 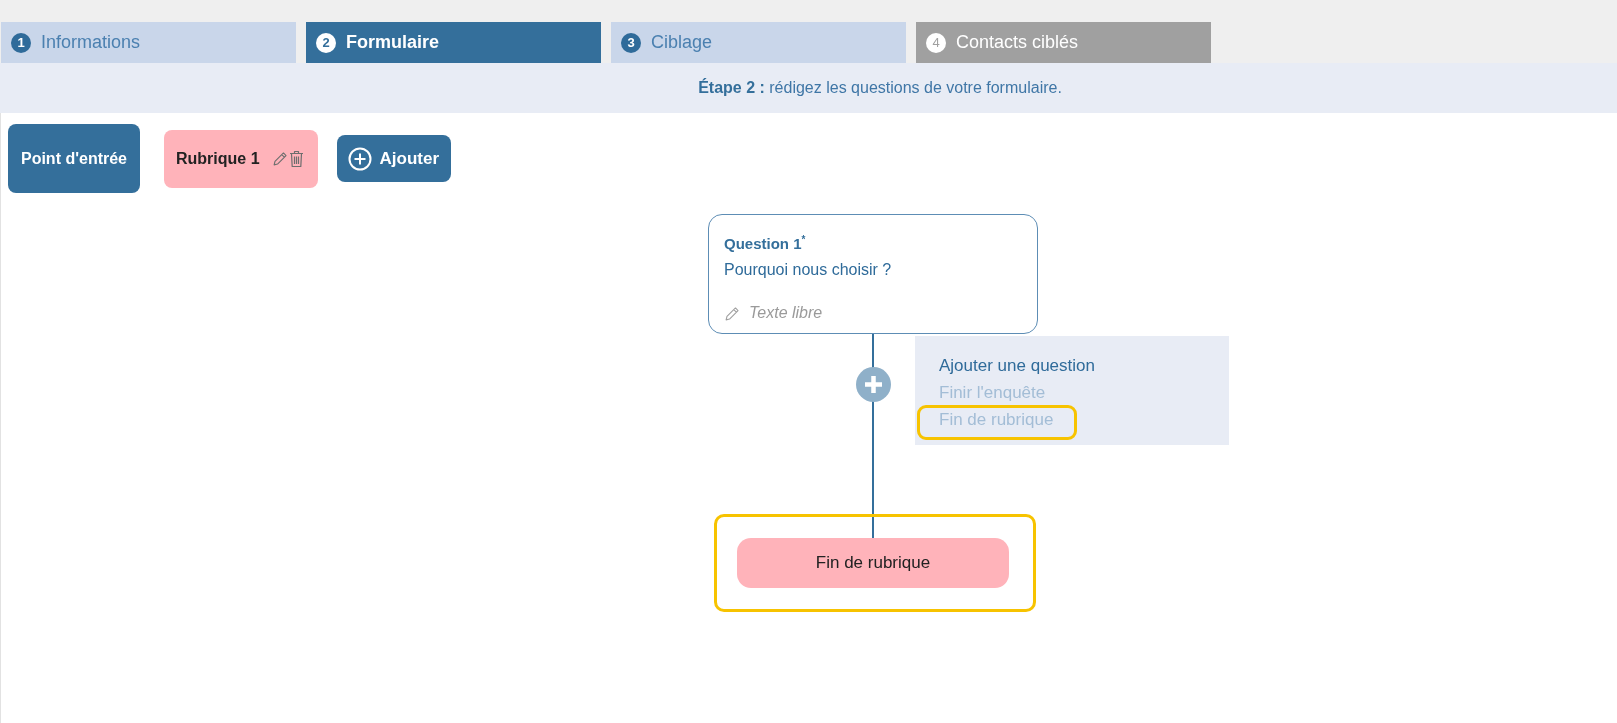 I want to click on step-number: 4, so click(x=936, y=42).